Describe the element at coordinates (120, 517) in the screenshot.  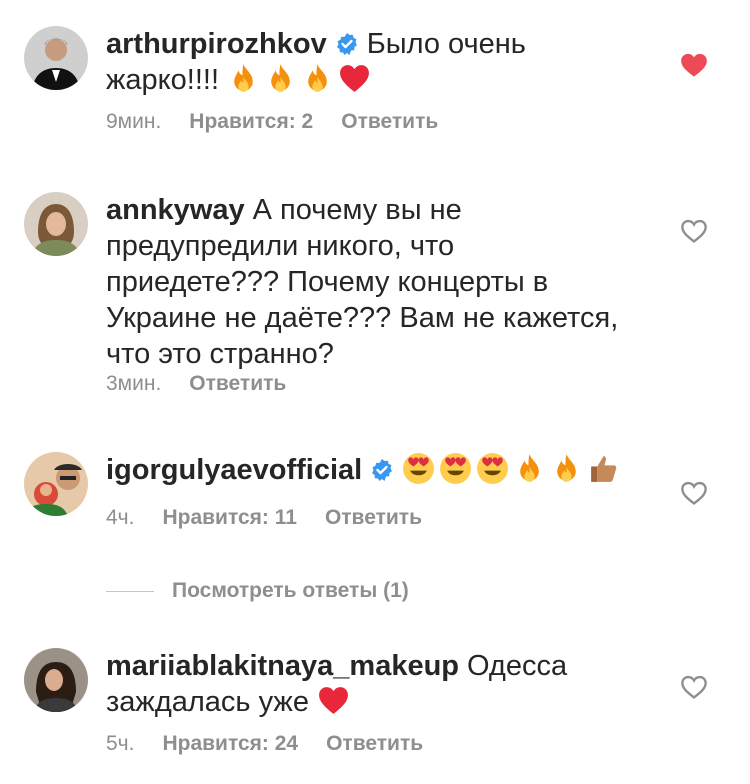
I see `timestamp: 4ч.` at that location.